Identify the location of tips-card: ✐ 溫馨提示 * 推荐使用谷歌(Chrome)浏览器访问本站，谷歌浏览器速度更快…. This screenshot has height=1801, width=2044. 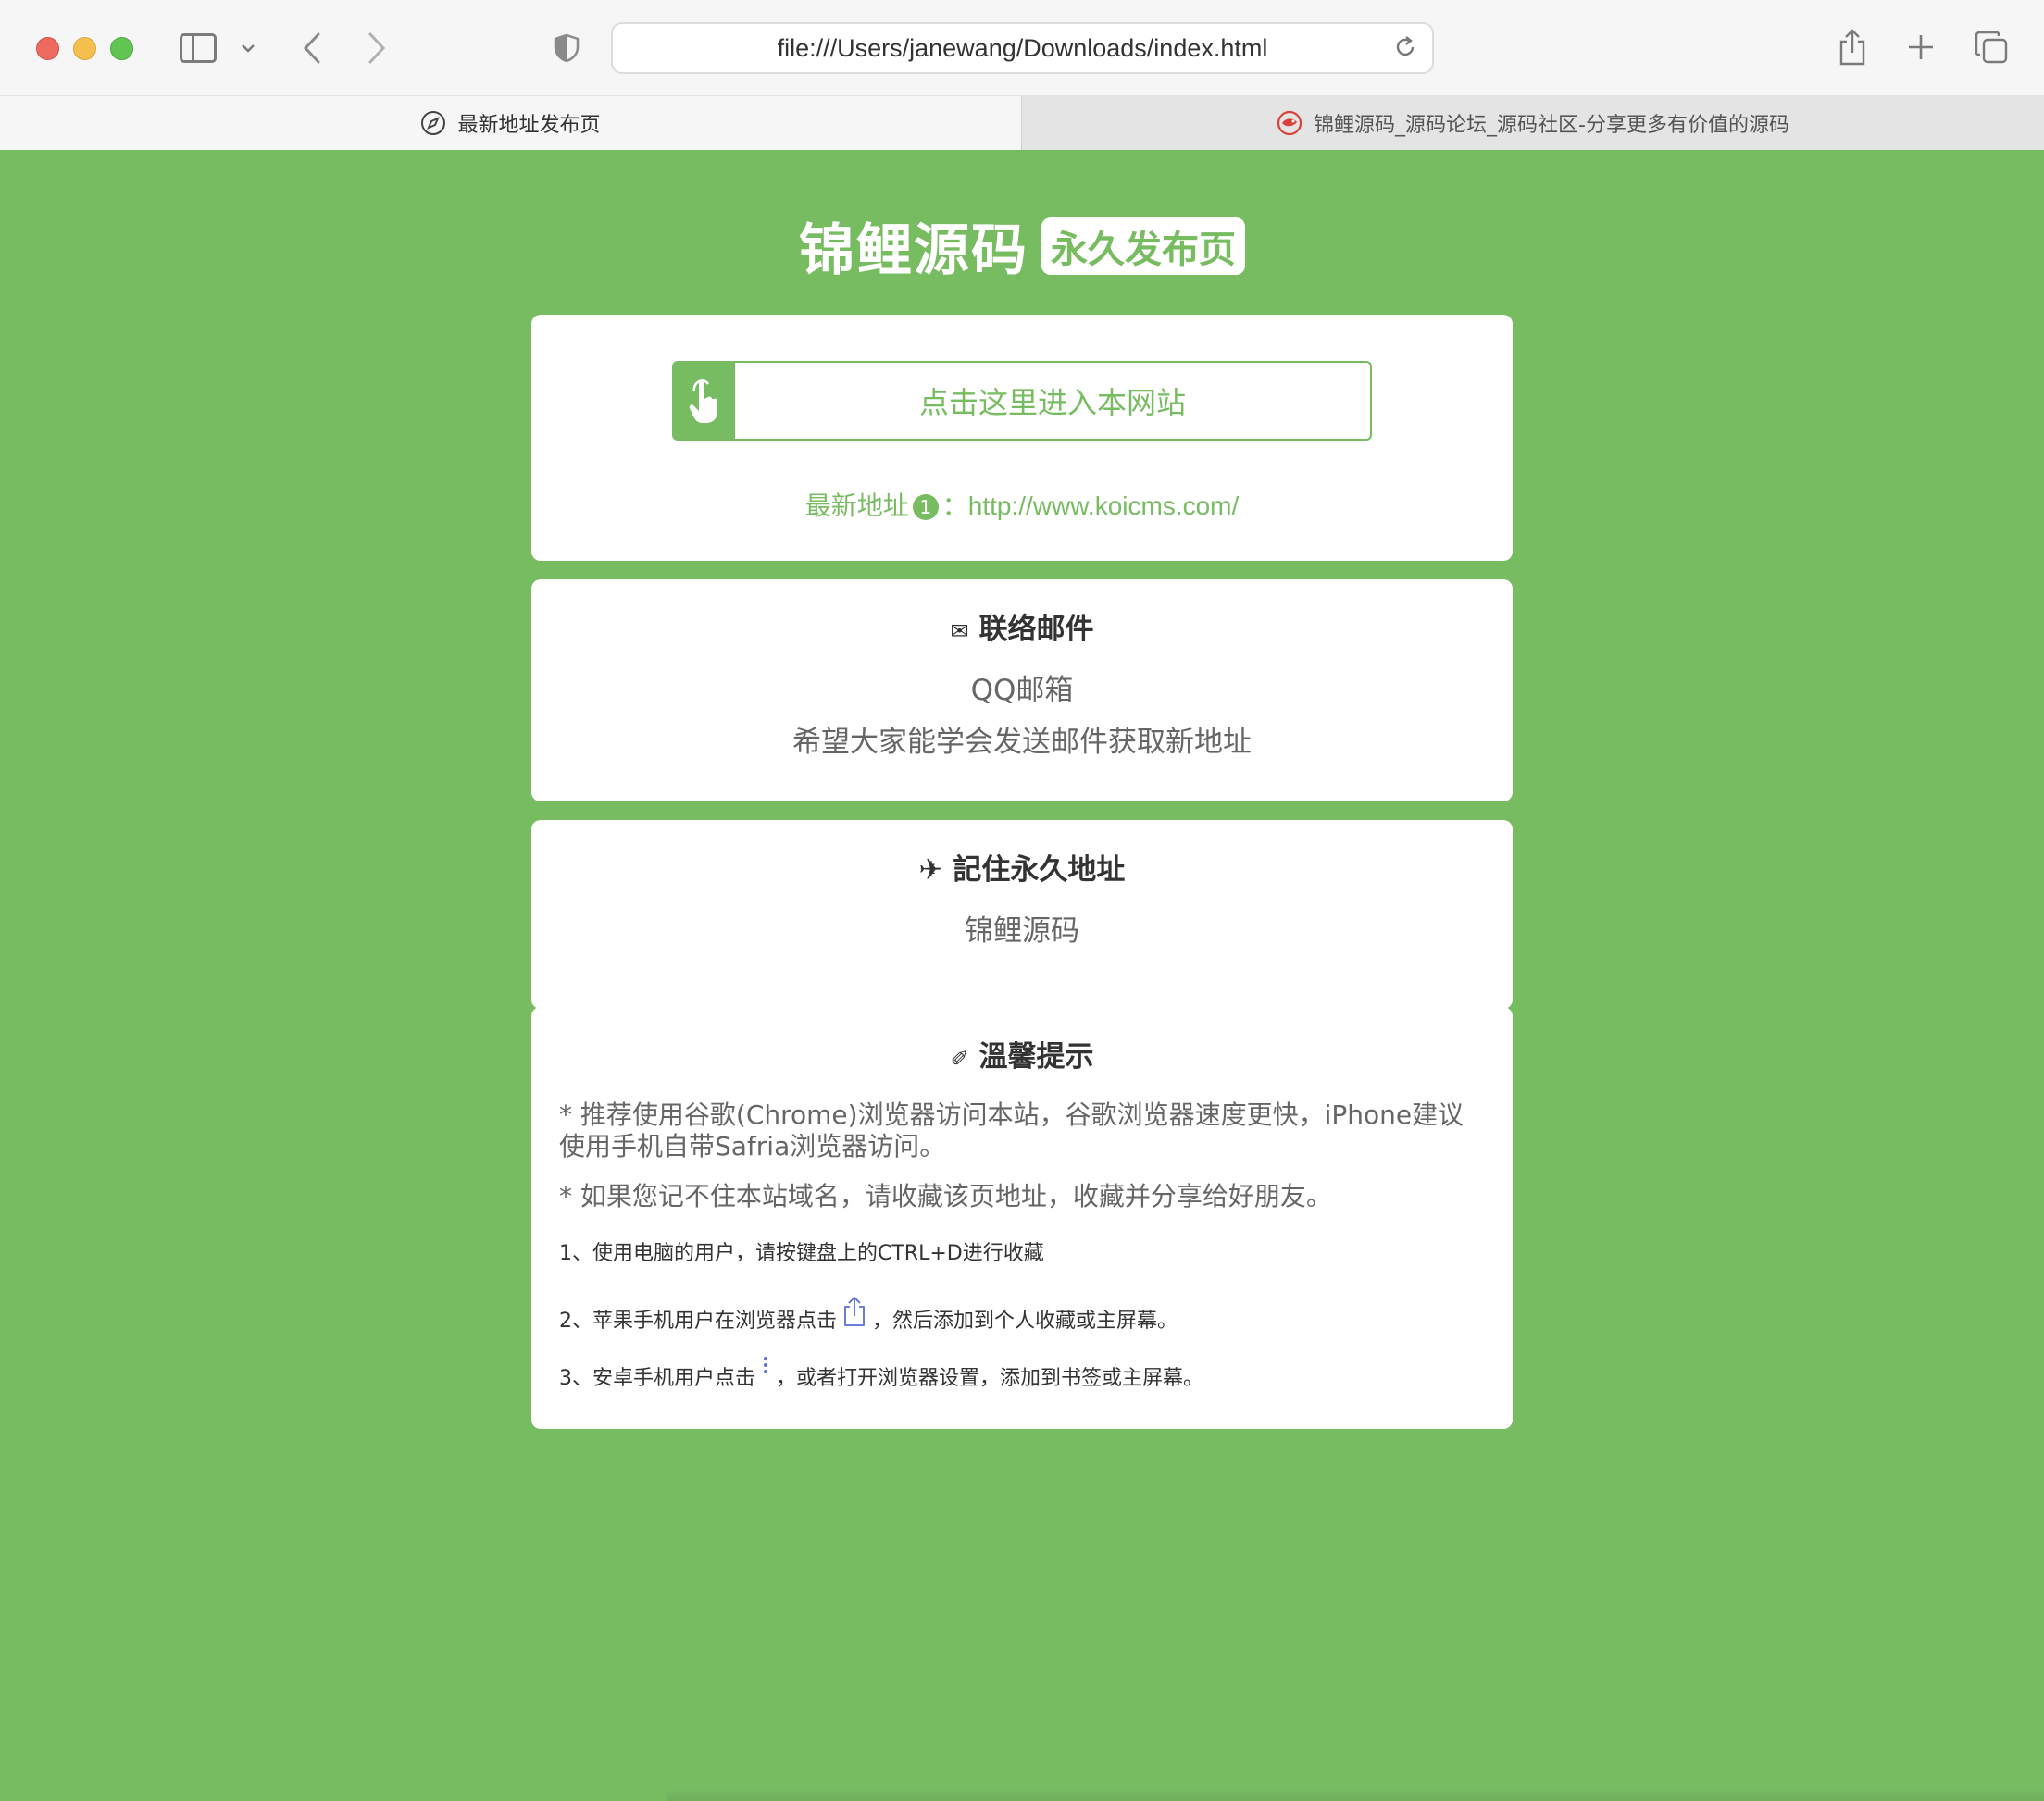
(1022, 1218).